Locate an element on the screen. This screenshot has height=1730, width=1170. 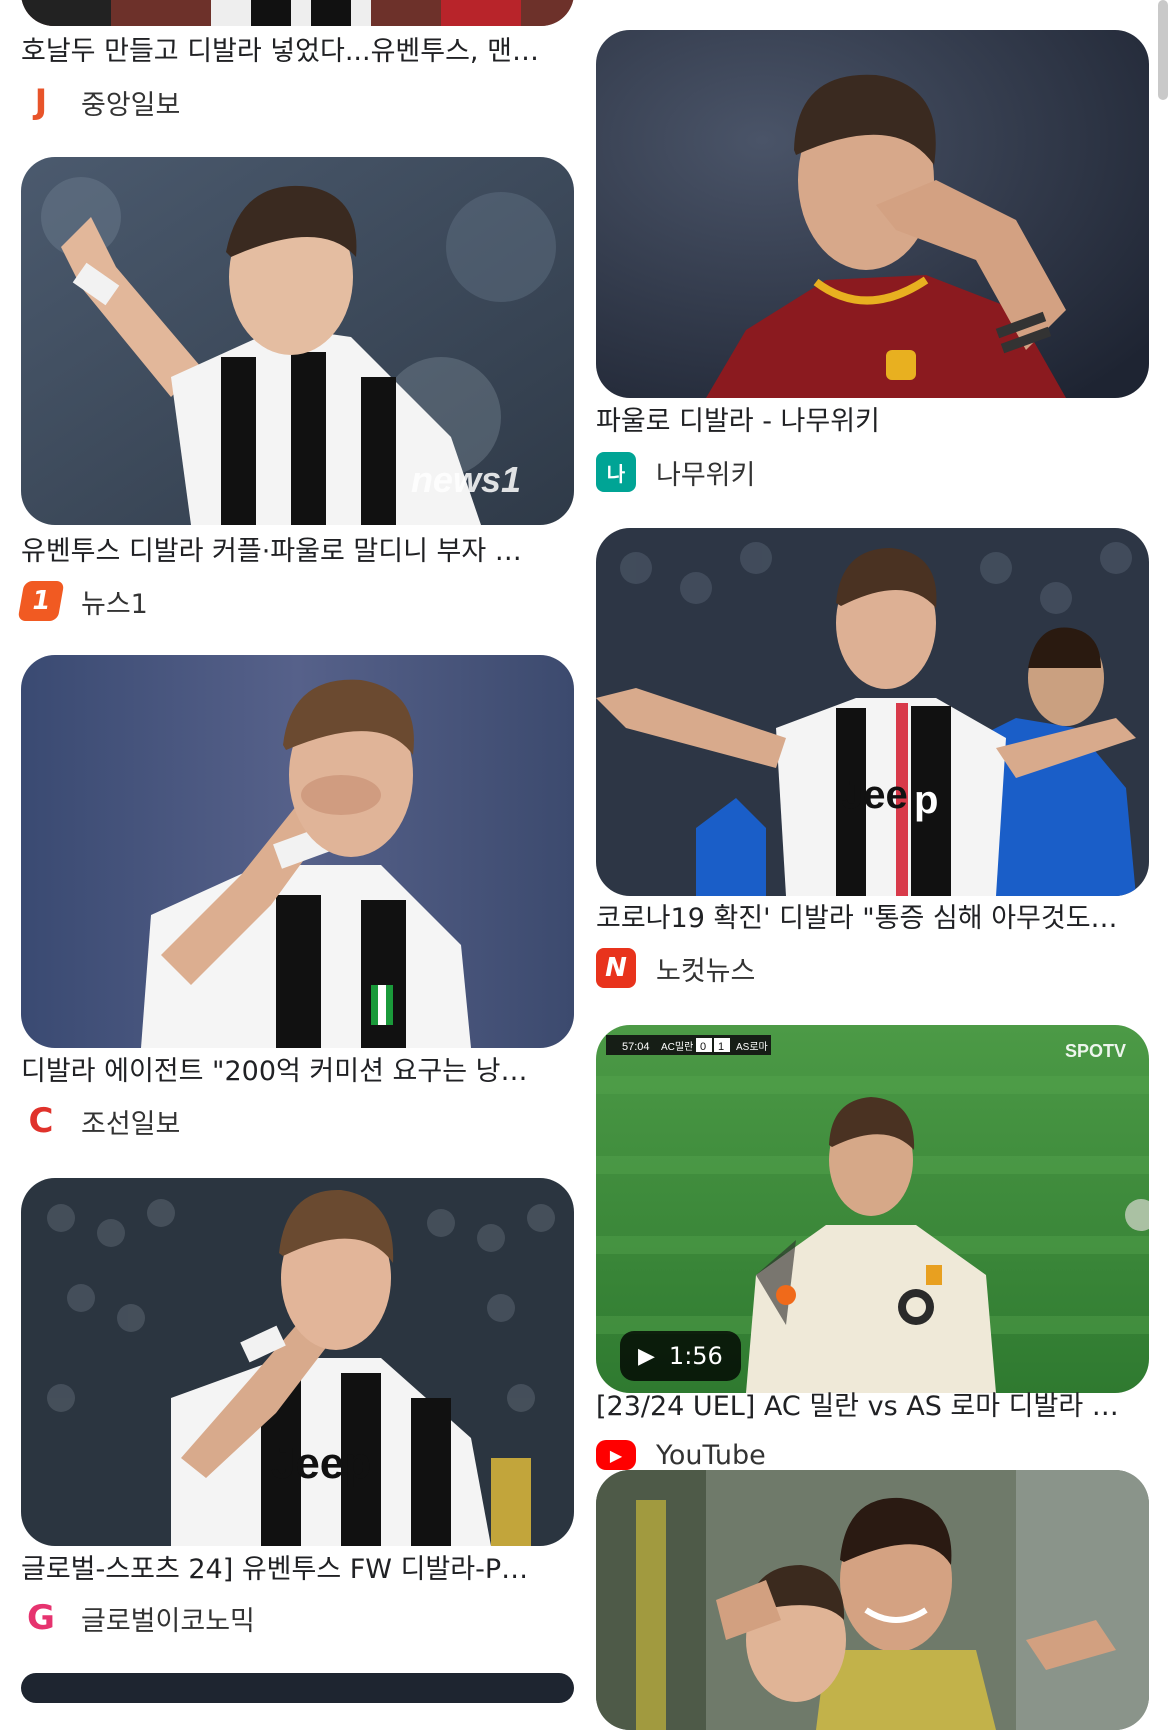
play-icon: ▶ is located at coordinates (646, 1356).